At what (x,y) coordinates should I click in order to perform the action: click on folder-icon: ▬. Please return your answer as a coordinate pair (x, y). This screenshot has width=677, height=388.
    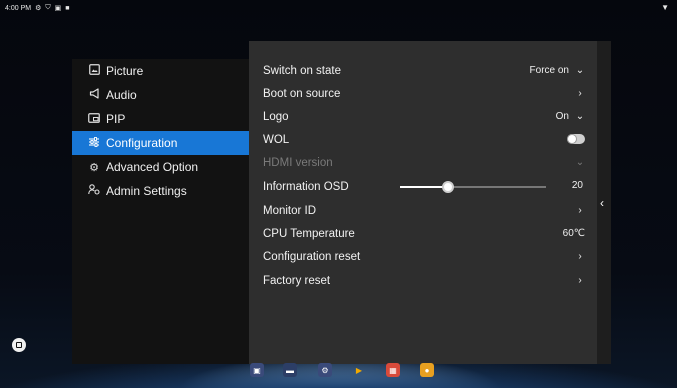
    Looking at the image, I should click on (290, 370).